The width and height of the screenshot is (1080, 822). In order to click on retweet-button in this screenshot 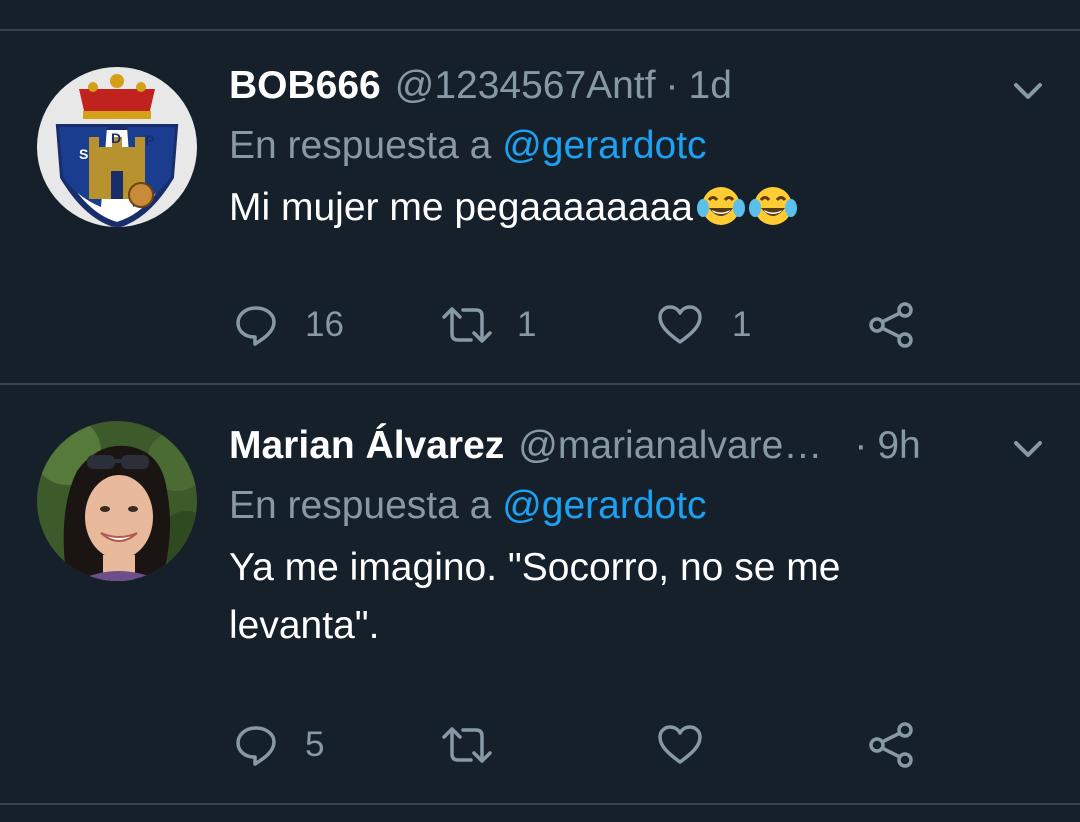, I will do `click(480, 745)`.